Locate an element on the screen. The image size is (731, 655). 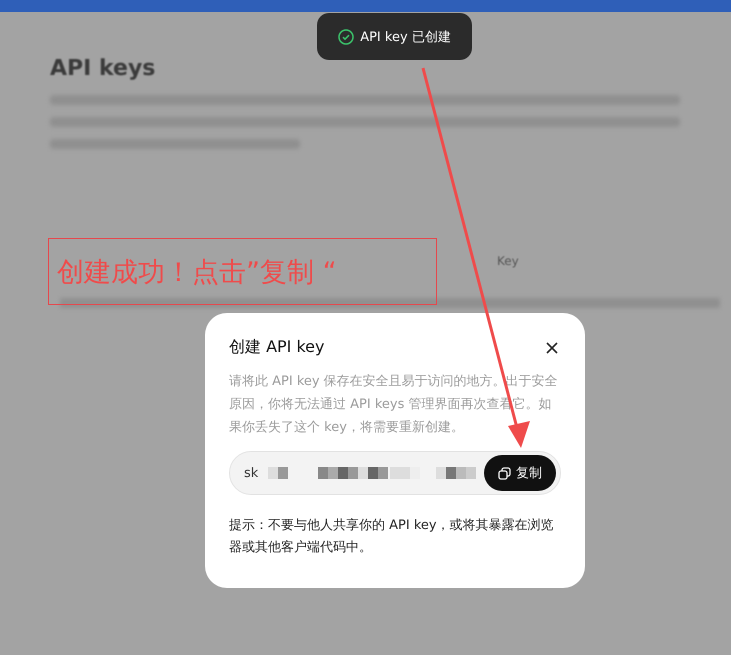
copy-icon is located at coordinates (504, 473).